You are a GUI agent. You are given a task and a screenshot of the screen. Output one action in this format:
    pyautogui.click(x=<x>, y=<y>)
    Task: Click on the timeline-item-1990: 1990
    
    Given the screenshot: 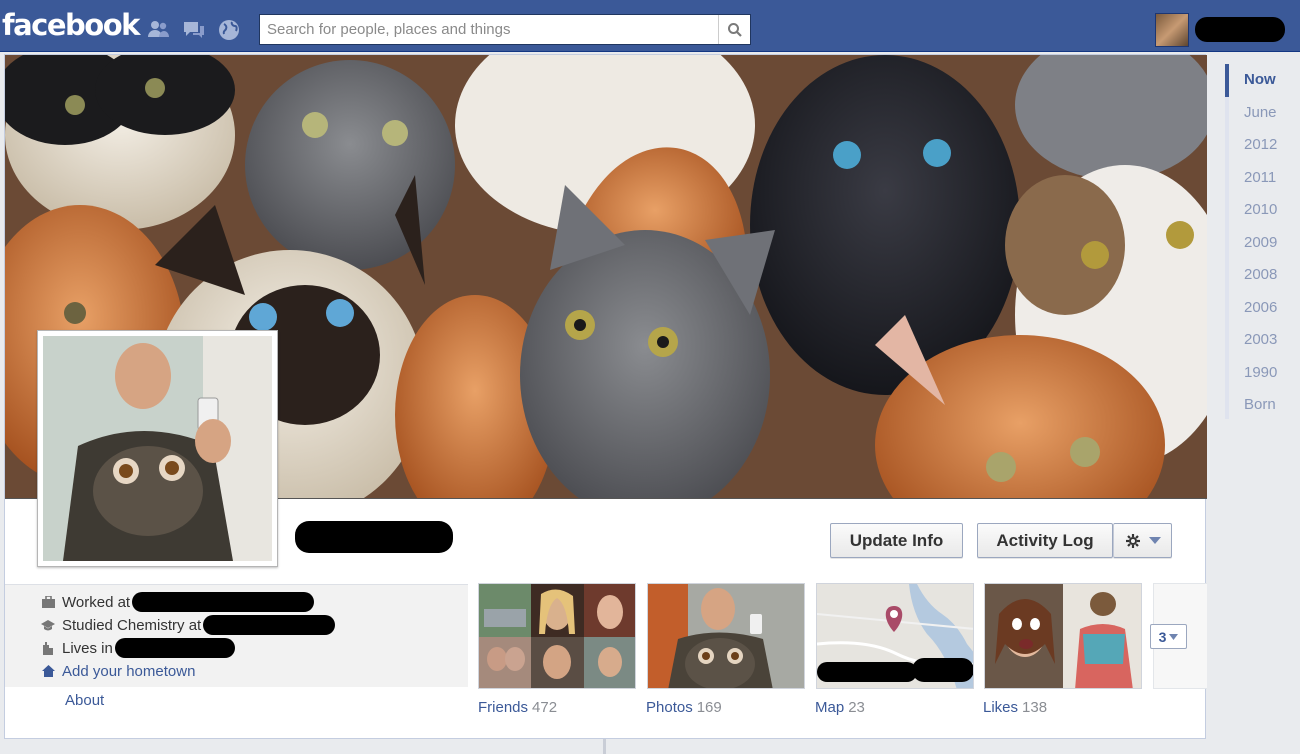 What is the action you would take?
    pyautogui.click(x=1255, y=372)
    